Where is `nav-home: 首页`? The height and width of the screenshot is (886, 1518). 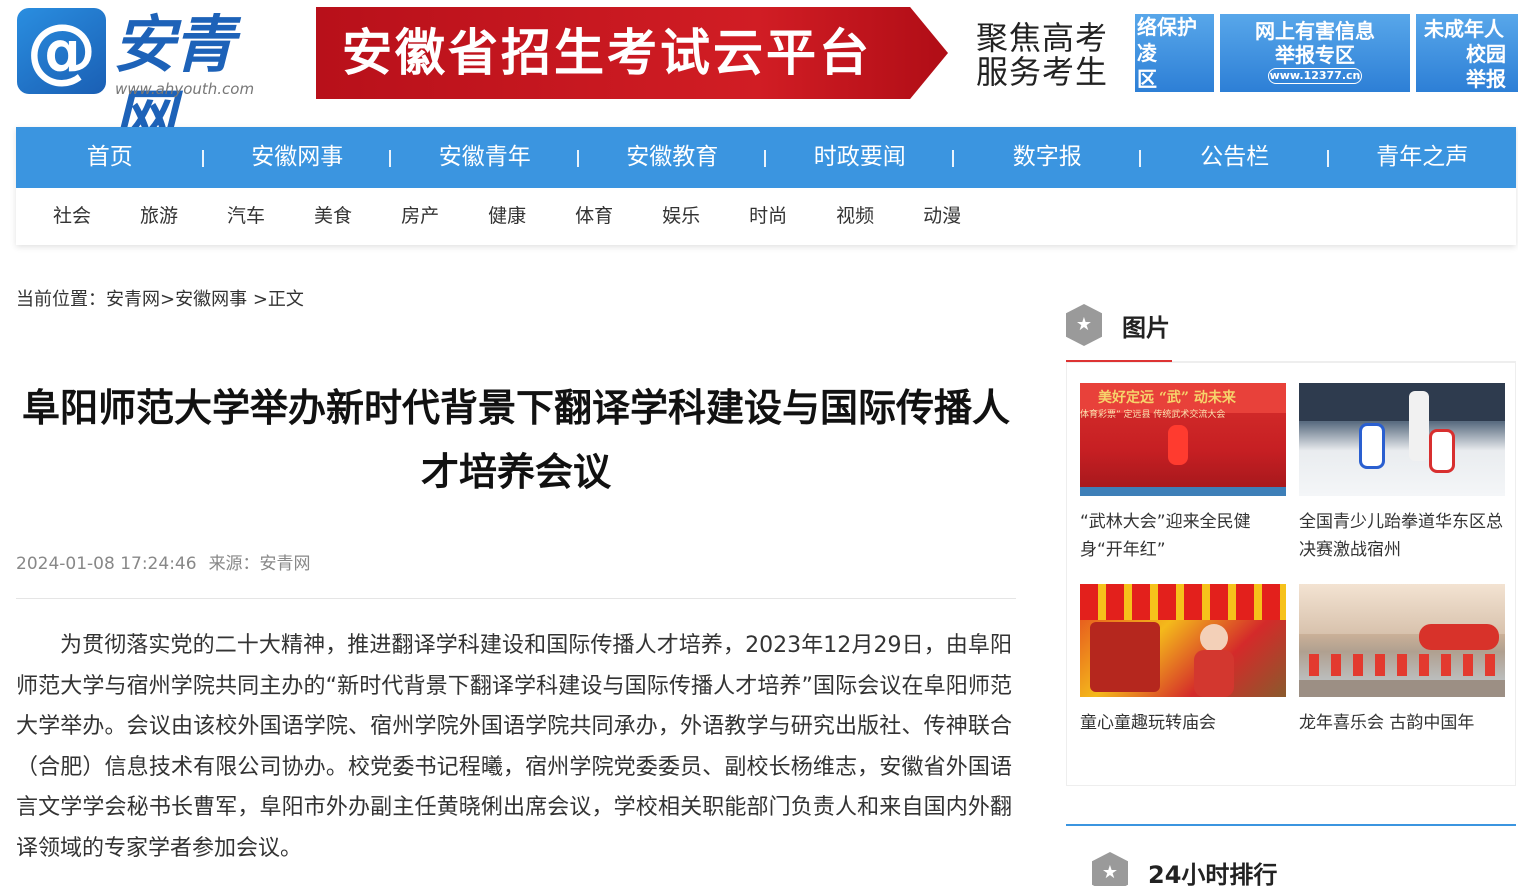 nav-home: 首页 is located at coordinates (110, 157).